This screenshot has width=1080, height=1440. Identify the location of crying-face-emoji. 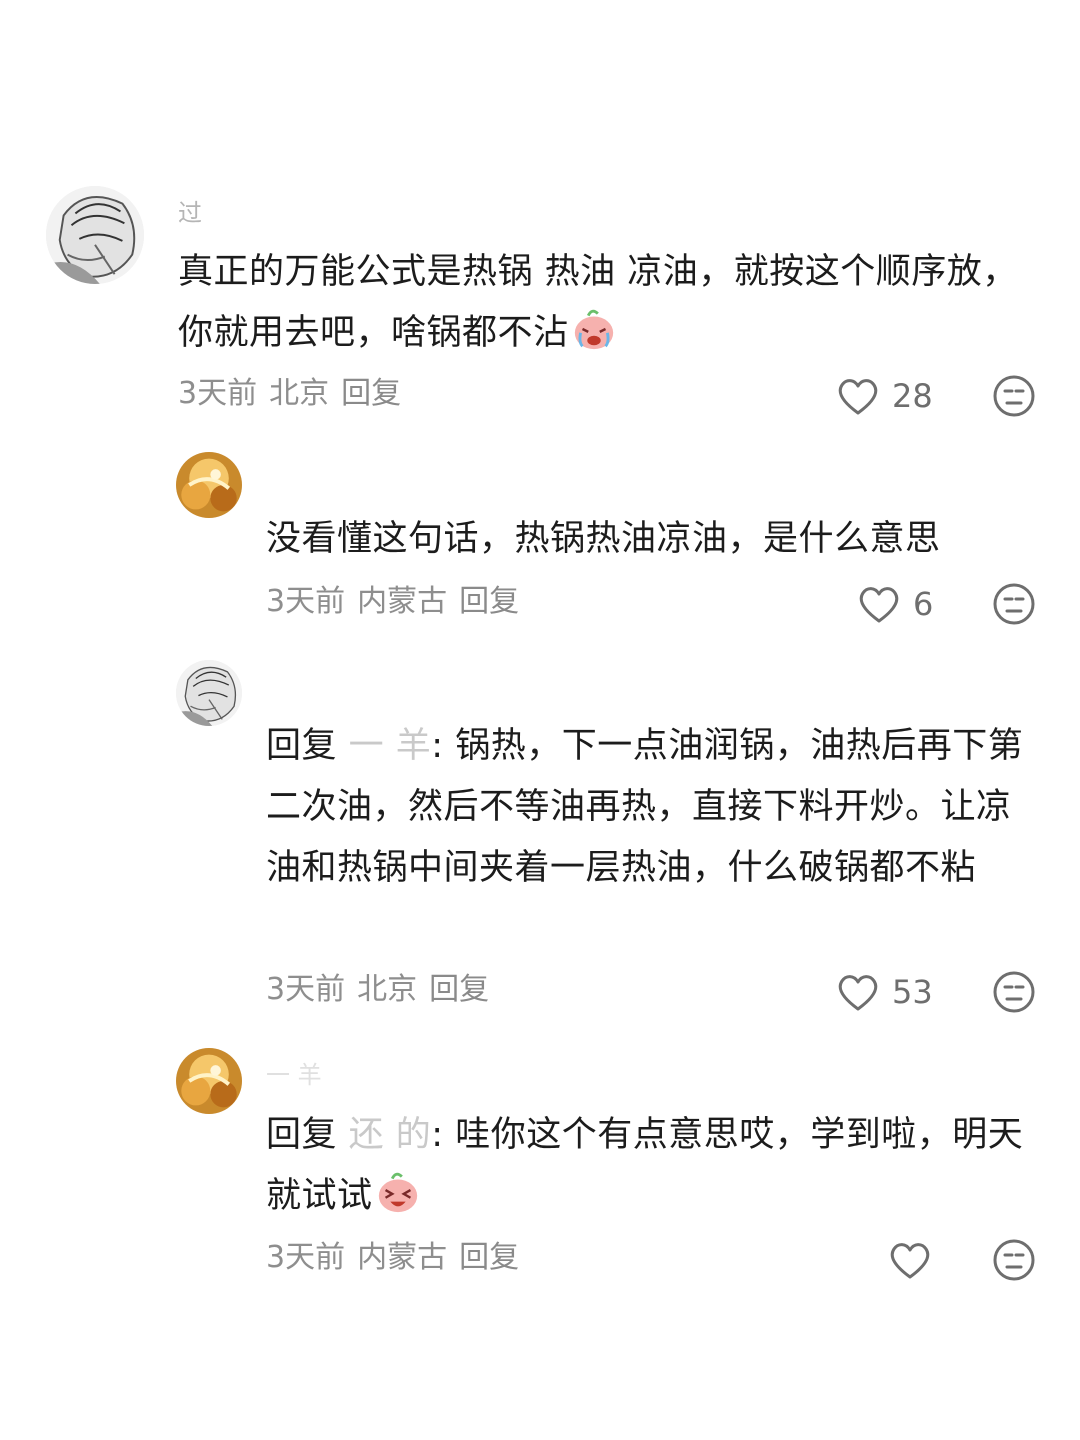
(594, 329).